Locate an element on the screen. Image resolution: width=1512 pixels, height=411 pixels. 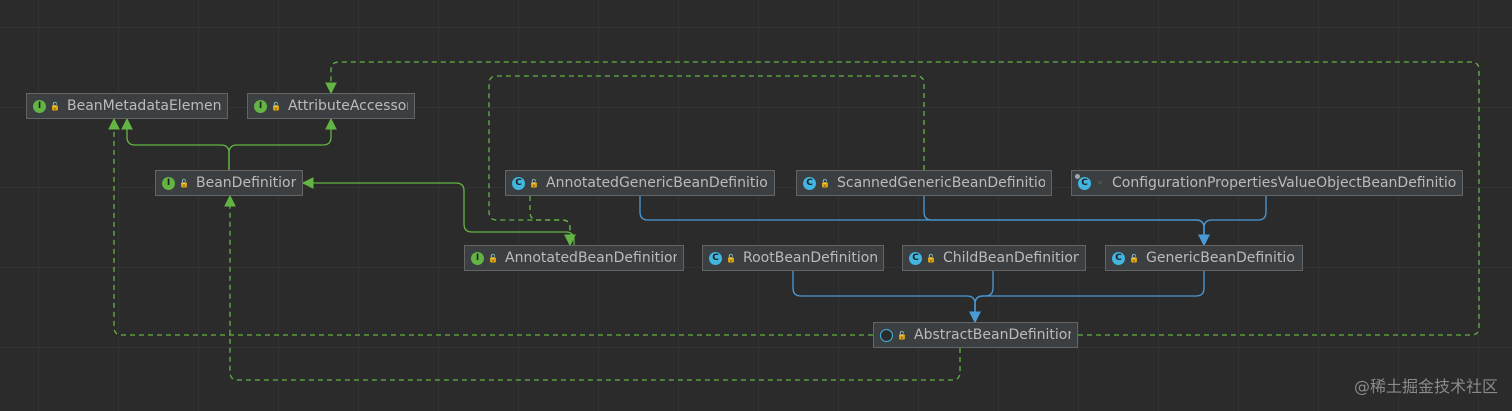
node-cbd: C 🔓 ChildBeanDefinition is located at coordinates (994, 258).